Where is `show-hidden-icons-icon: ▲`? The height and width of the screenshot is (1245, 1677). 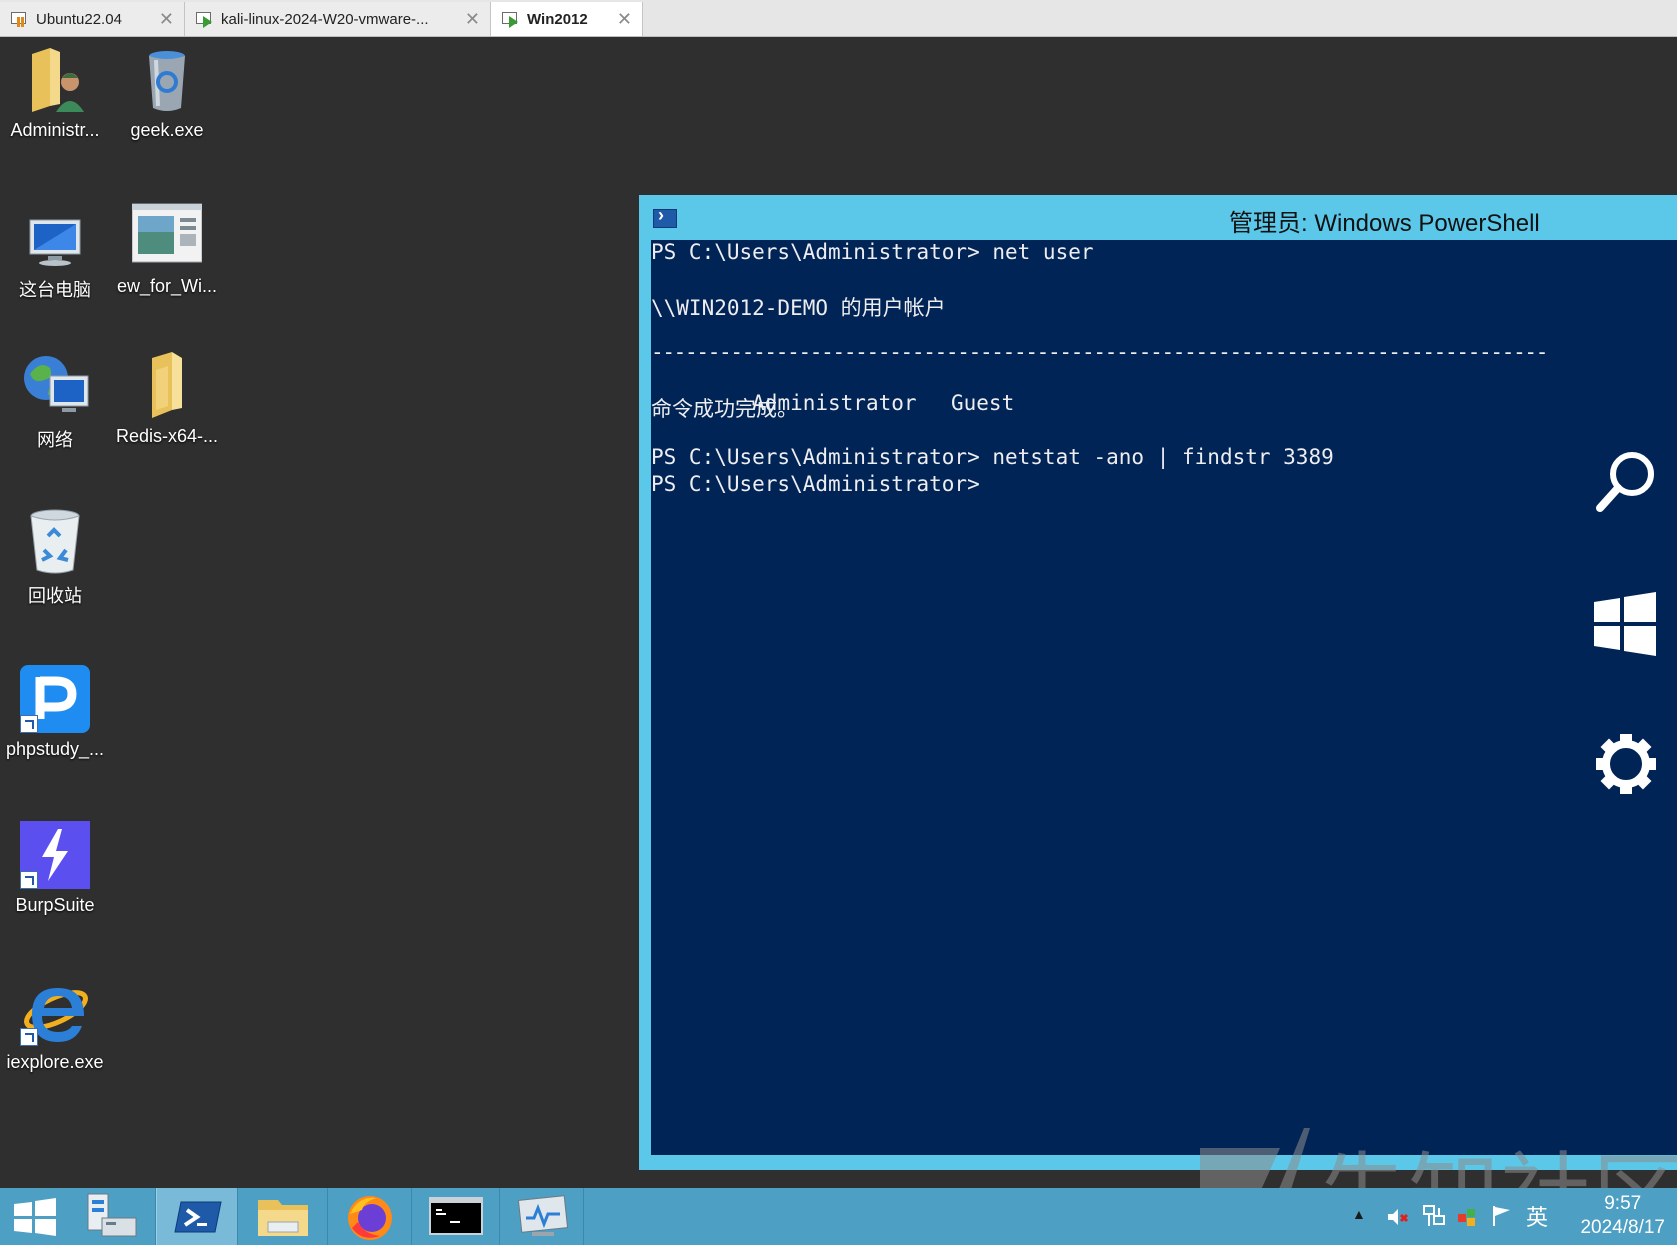
show-hidden-icons-icon: ▲ is located at coordinates (1359, 1214).